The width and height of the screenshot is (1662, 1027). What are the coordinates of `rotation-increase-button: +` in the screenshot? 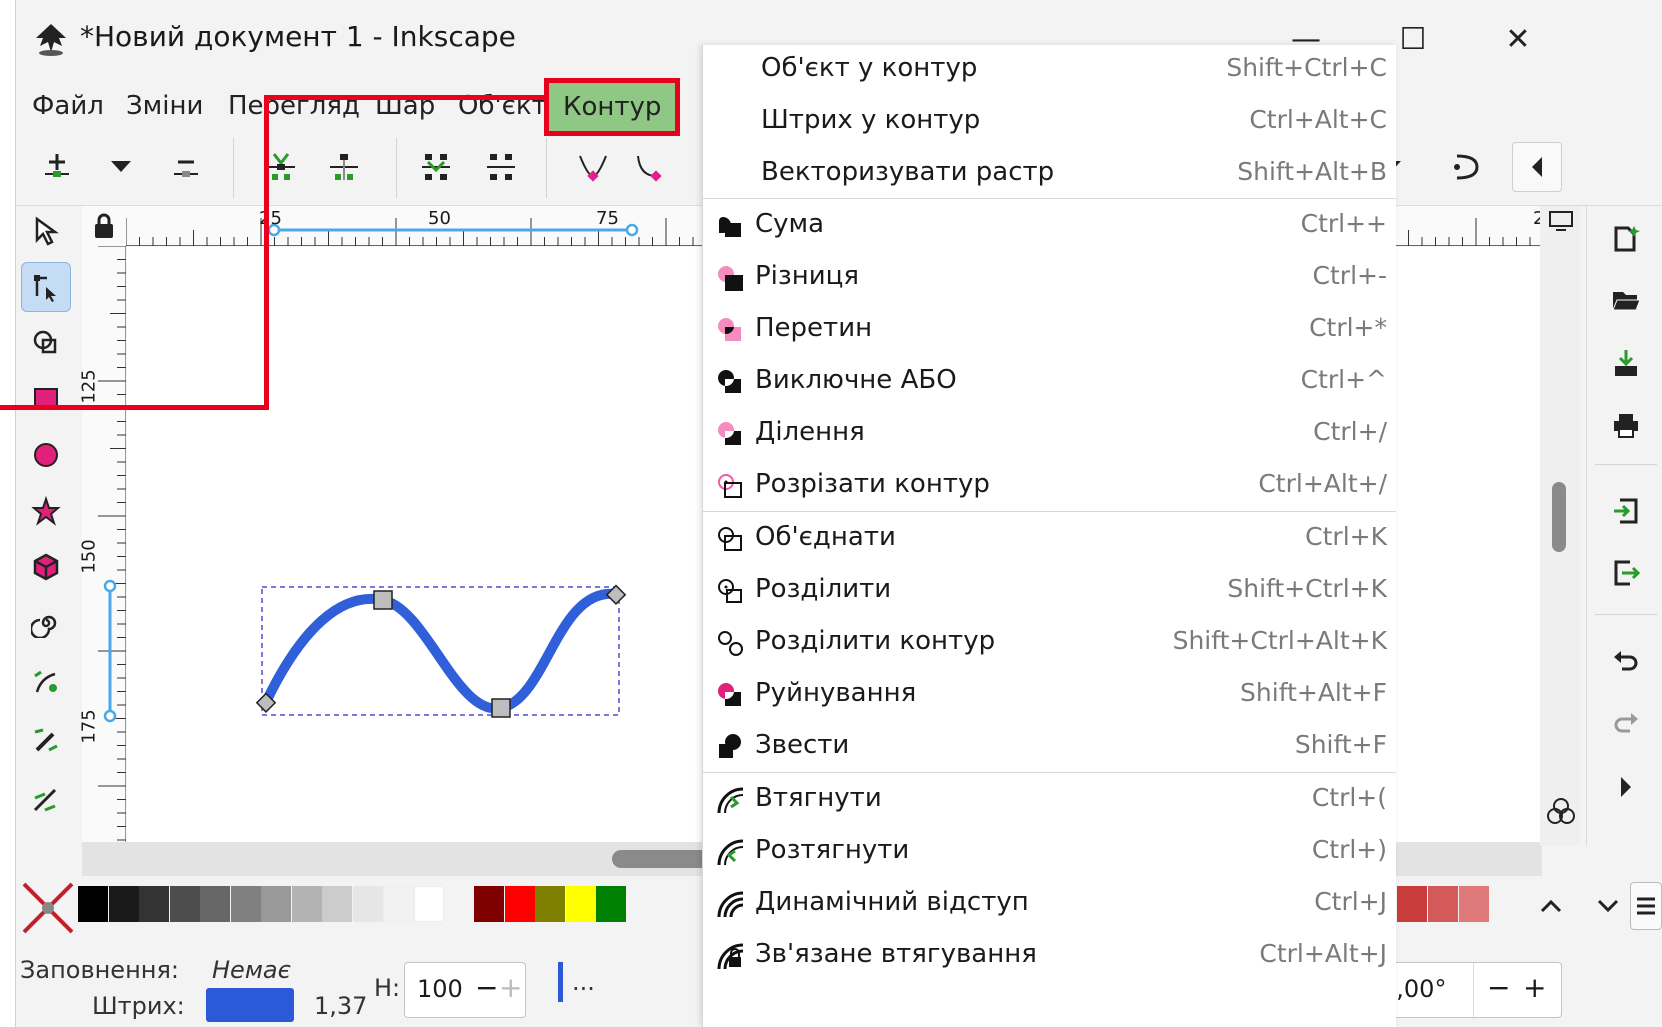 It's located at (1534, 987).